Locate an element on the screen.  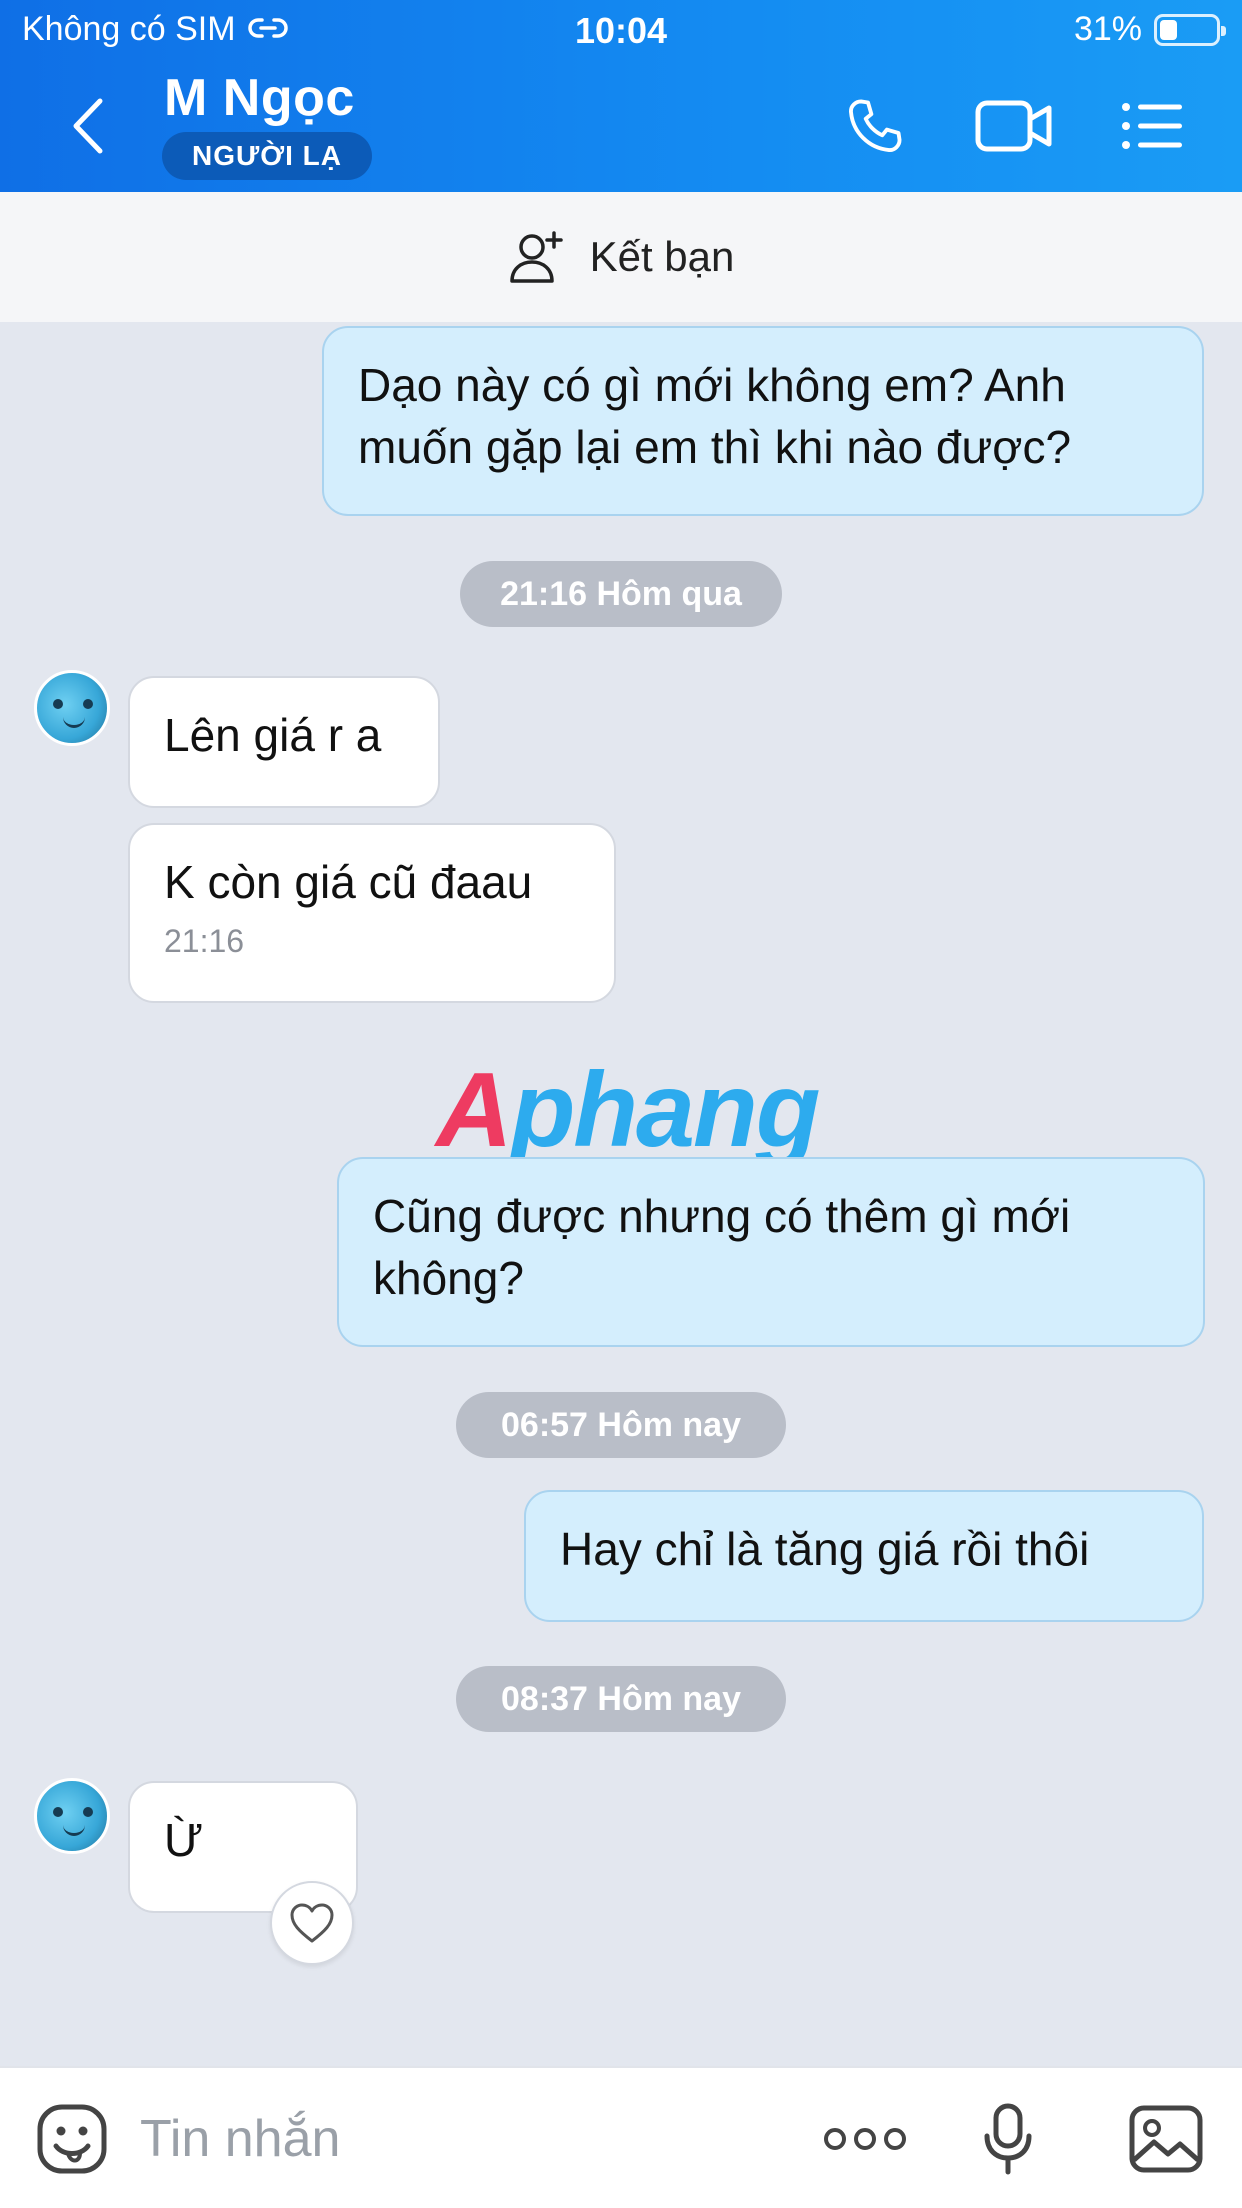
battery-percent: 31% is located at coordinates (1107, 29).